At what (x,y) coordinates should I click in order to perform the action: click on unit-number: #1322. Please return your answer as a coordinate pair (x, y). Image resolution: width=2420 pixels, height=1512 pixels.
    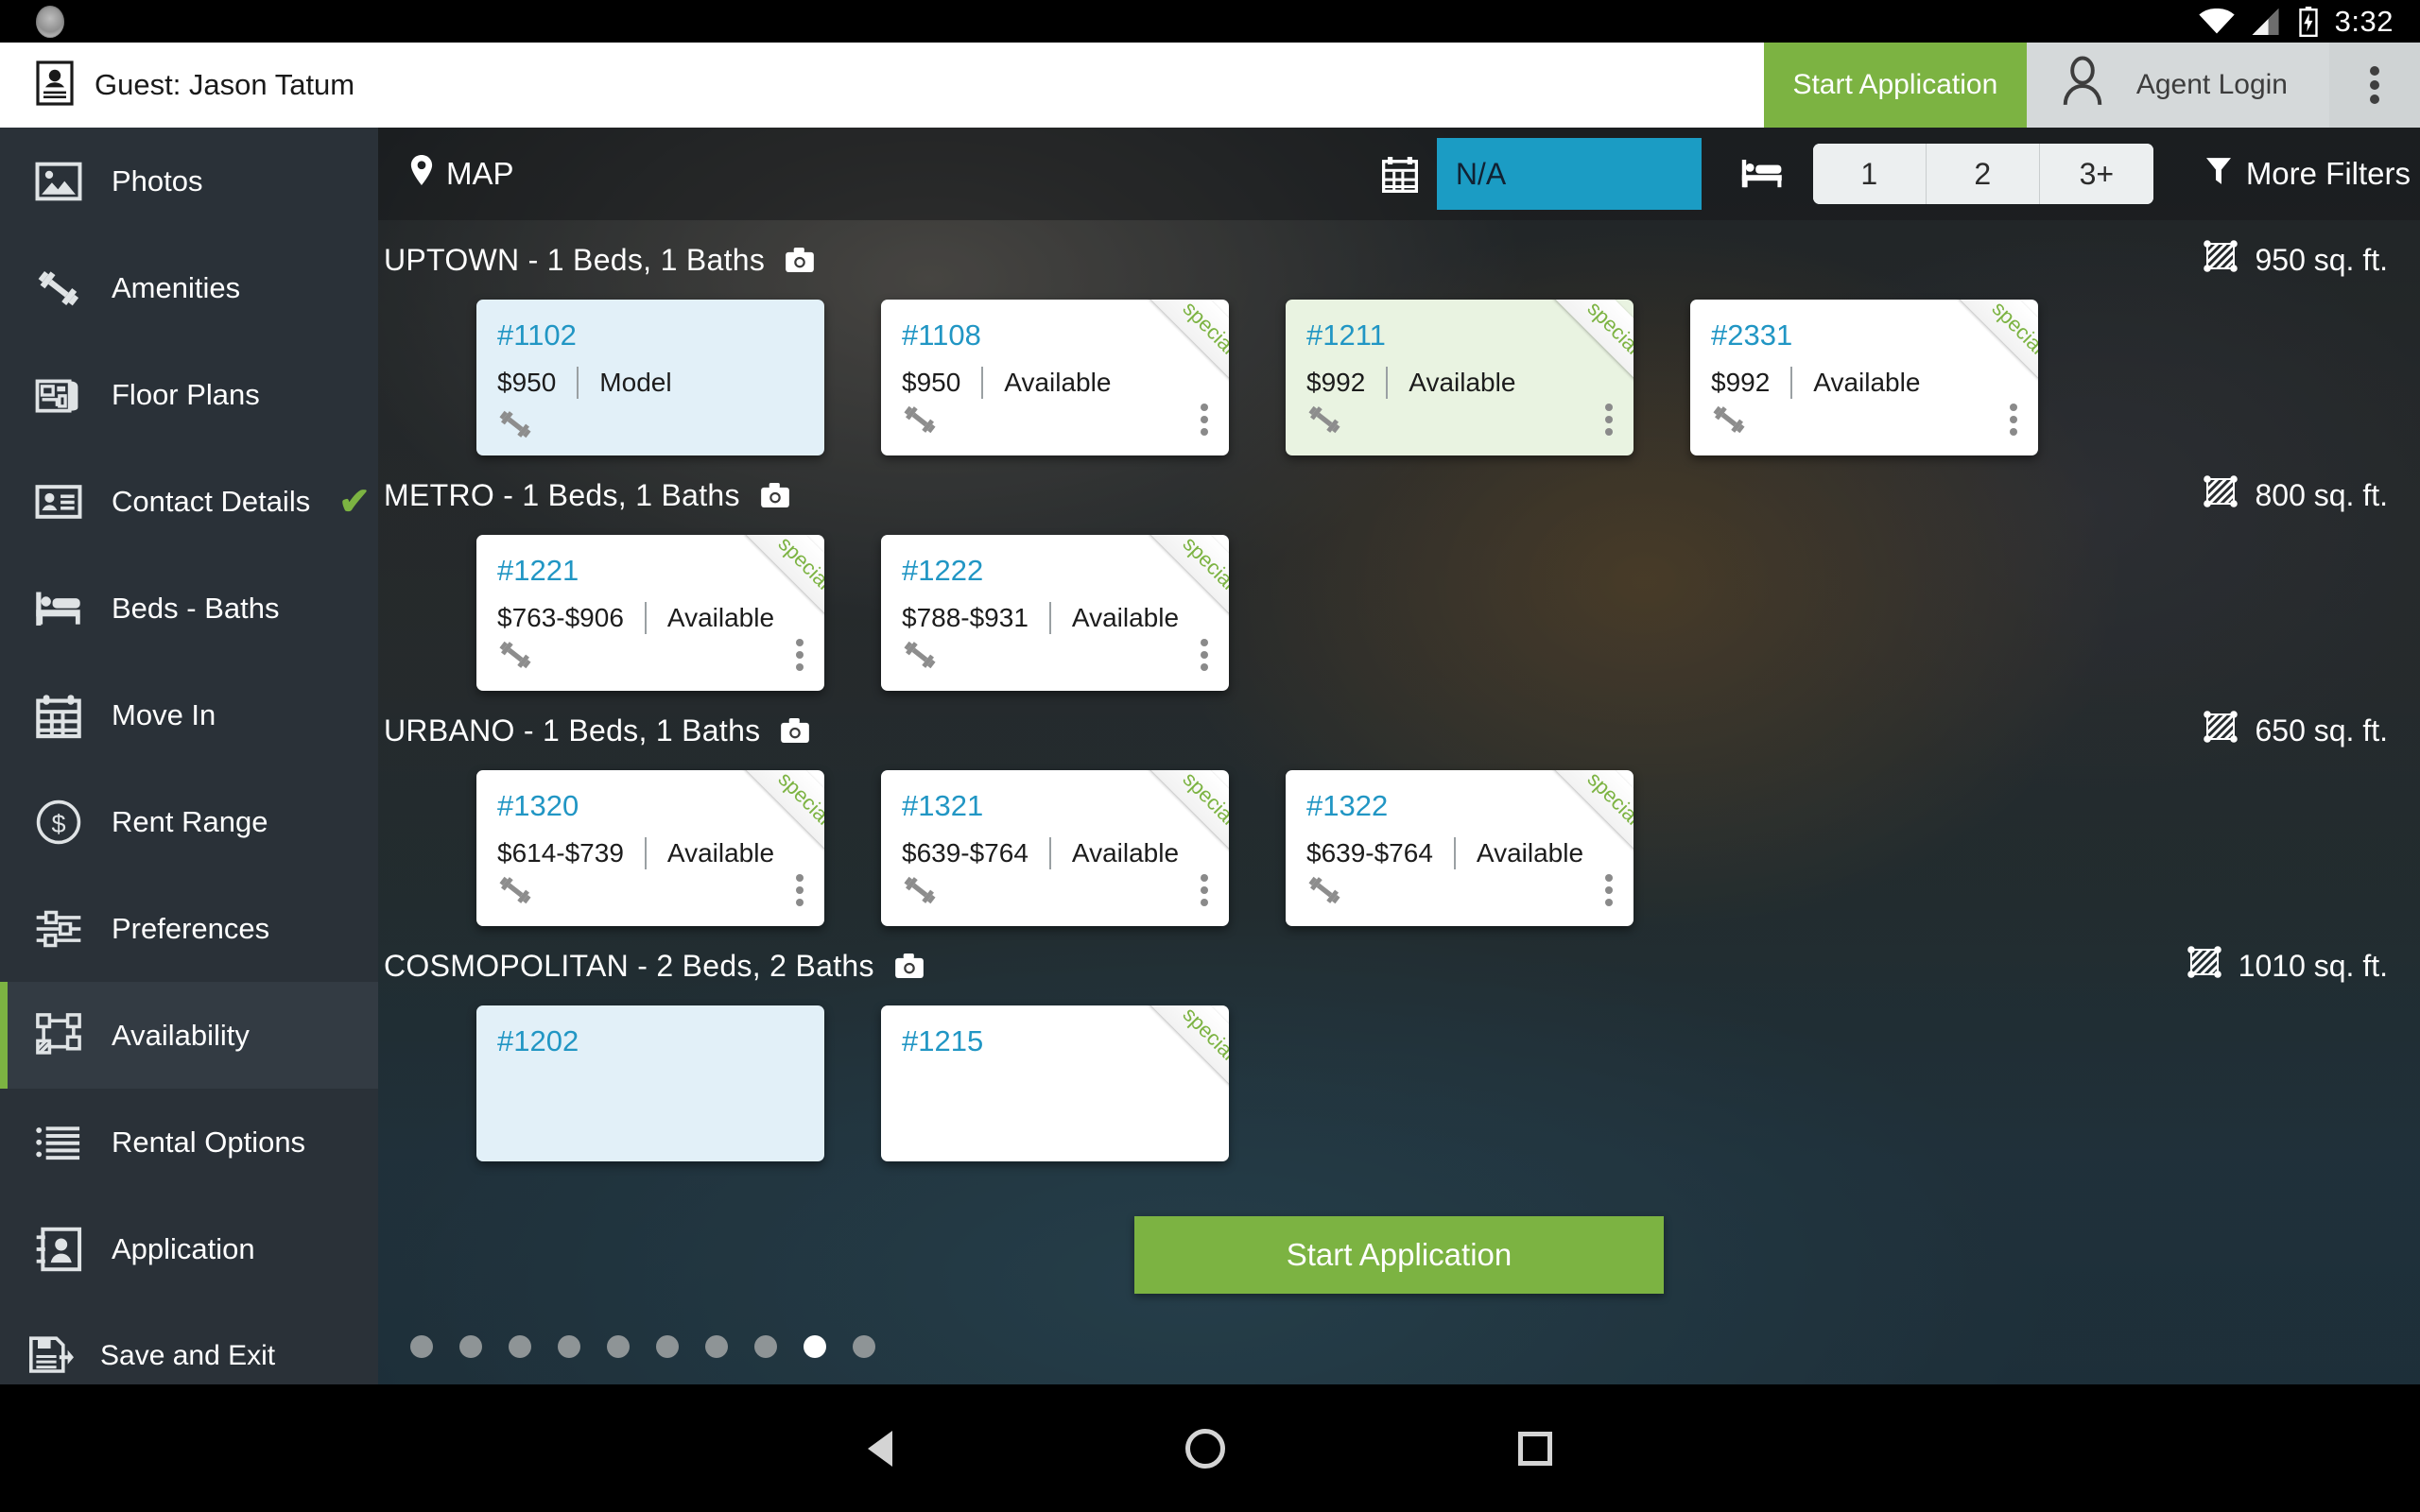
    Looking at the image, I should click on (1347, 805).